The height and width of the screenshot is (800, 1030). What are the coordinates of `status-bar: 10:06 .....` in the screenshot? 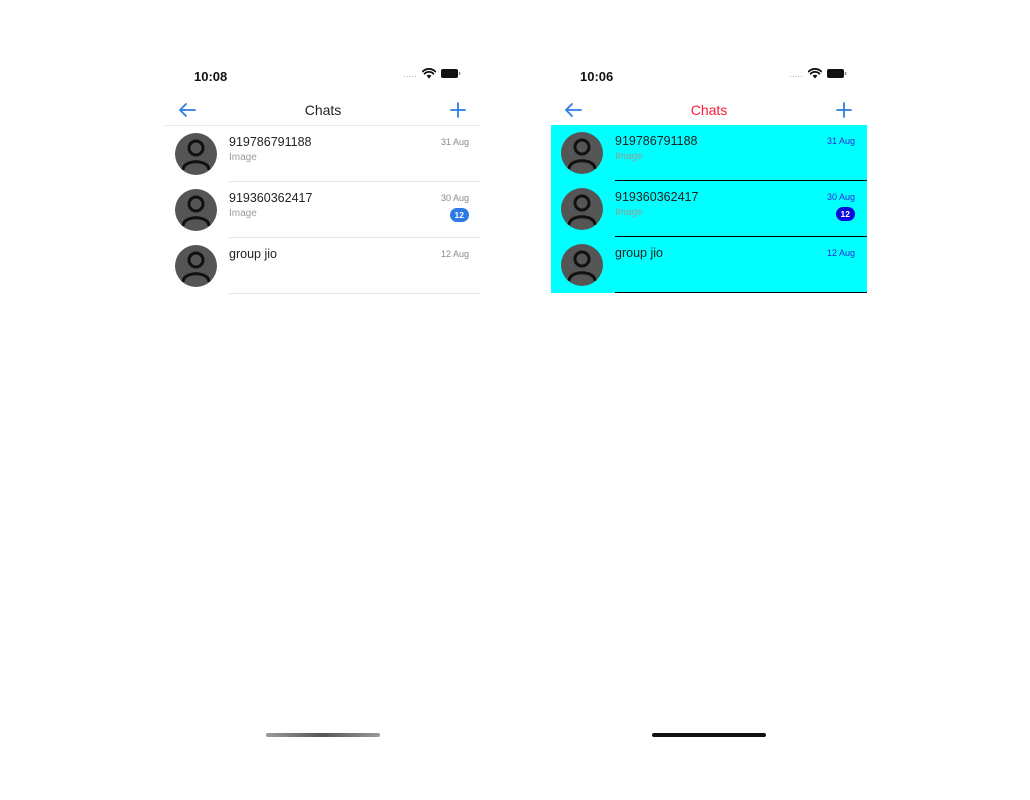 It's located at (709, 75).